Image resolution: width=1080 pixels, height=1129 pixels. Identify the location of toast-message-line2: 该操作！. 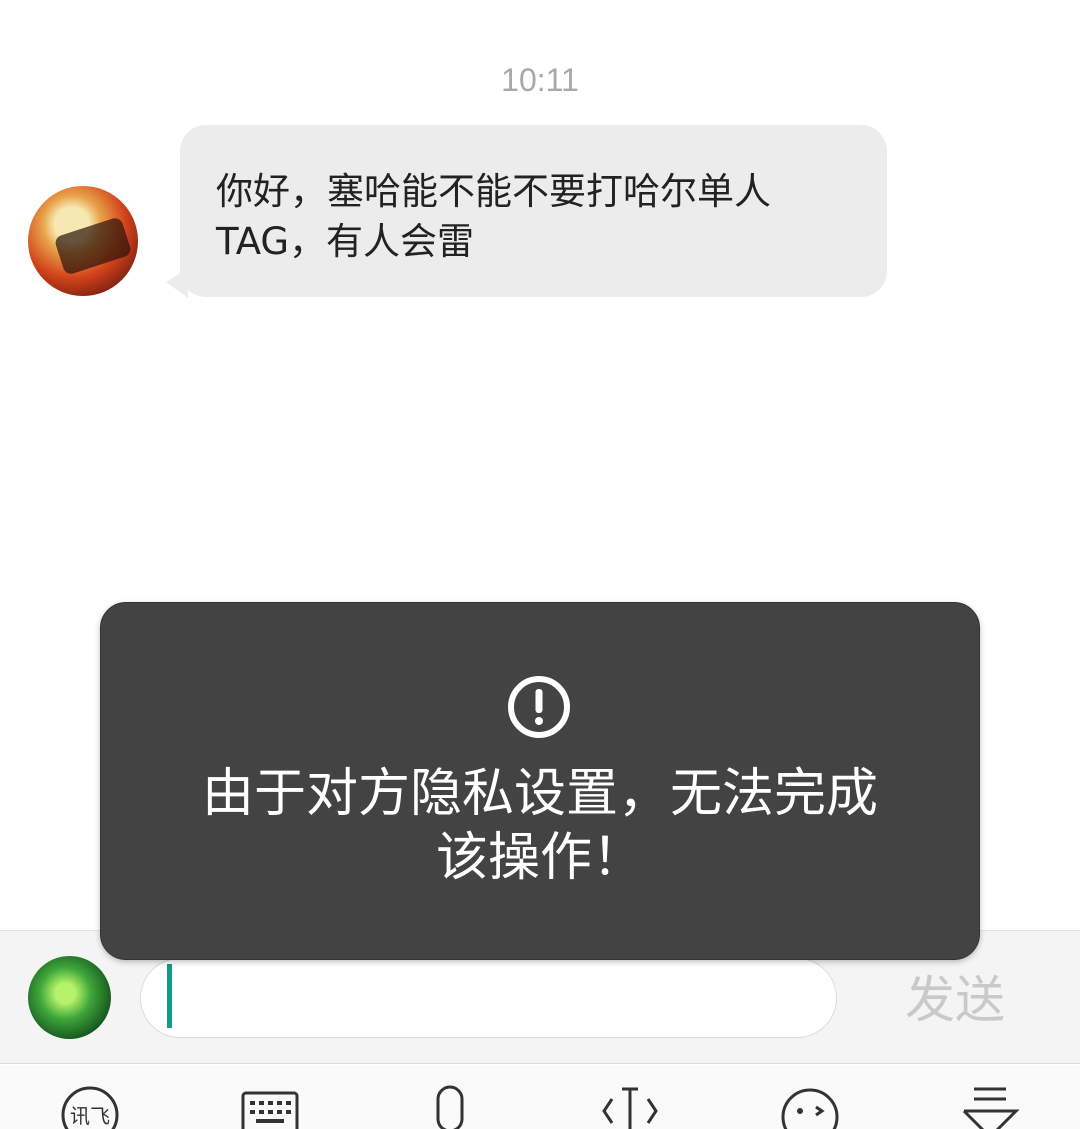
(539, 858).